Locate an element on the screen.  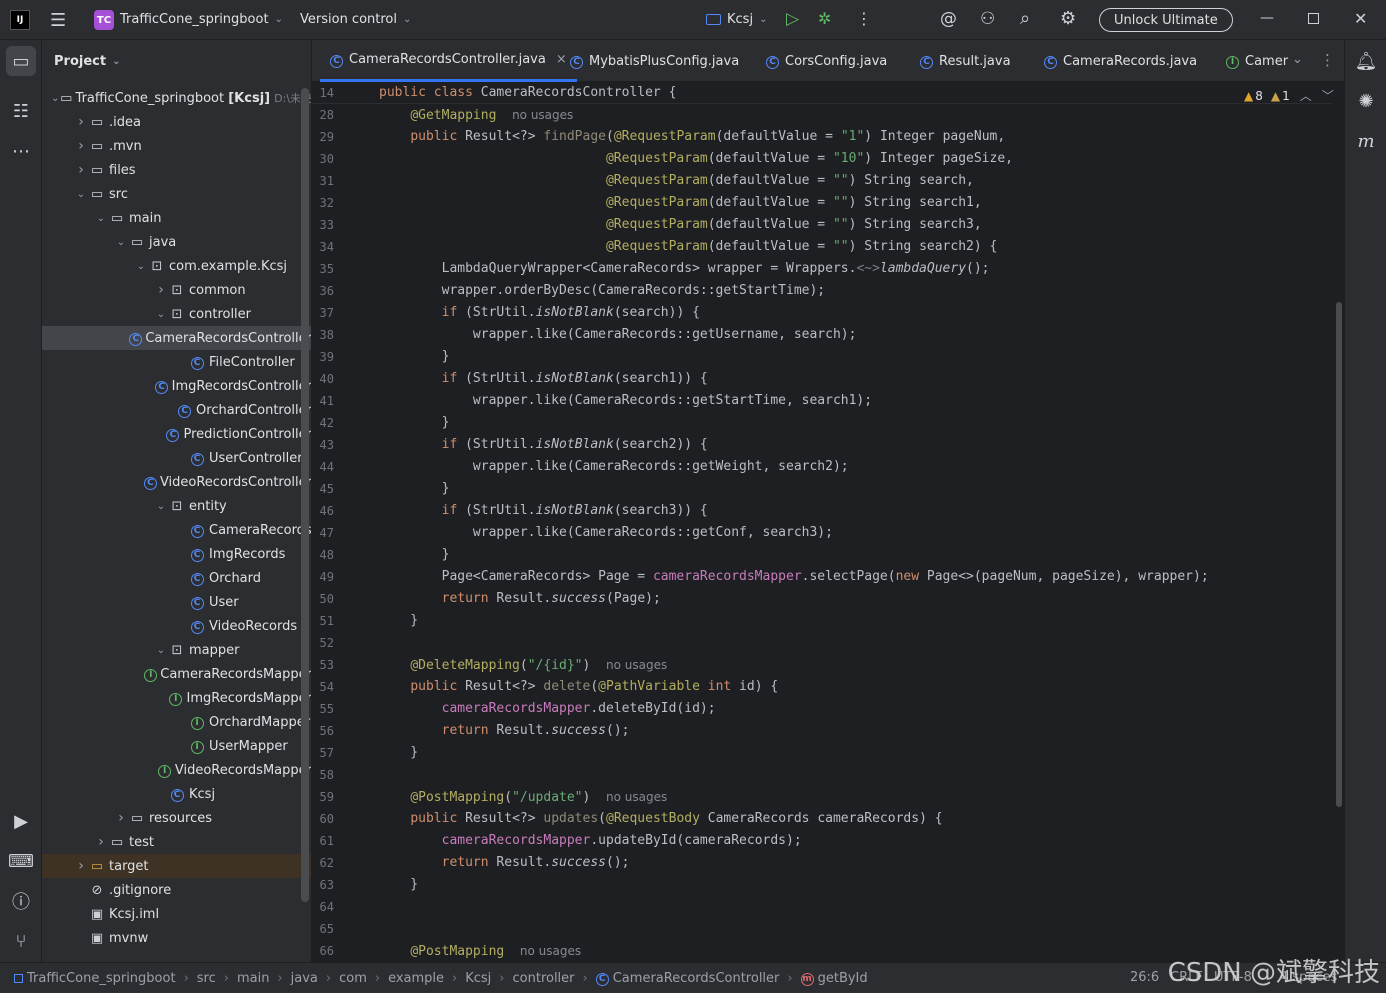
notifications-bell-icon: 🔔︎ is located at coordinates (1366, 61).